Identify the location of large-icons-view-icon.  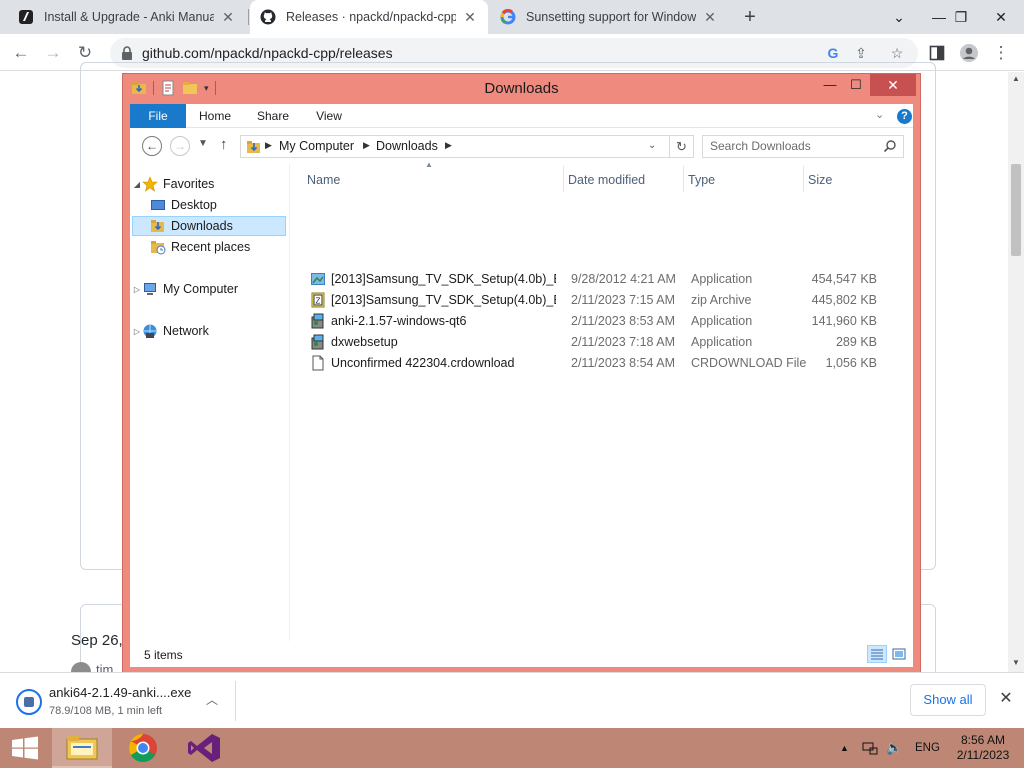
(899, 654).